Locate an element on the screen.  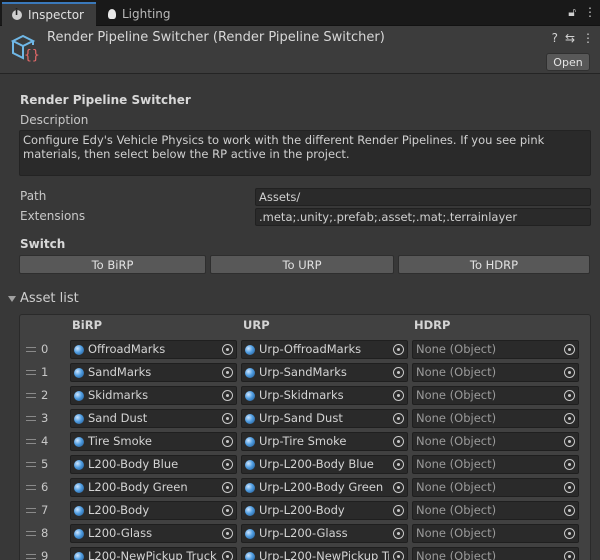
help-icon: ? is located at coordinates (555, 38).